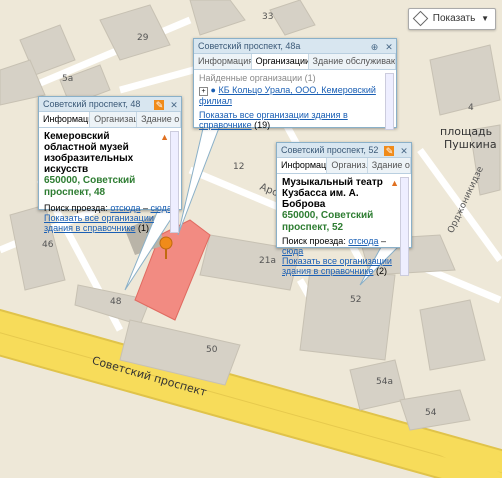  What do you see at coordinates (287, 95) in the screenshot?
I see `org-link: КБ Кольцо Урала, ООО, Кемеровский филиал` at bounding box center [287, 95].